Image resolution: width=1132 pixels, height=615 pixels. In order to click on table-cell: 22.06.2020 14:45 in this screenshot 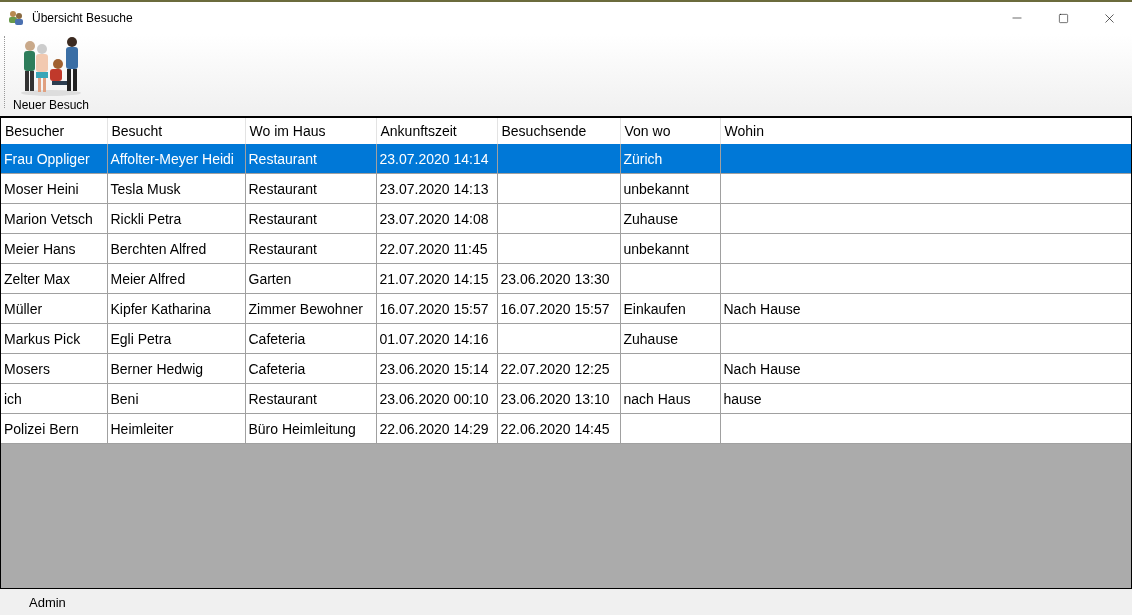, I will do `click(558, 428)`.